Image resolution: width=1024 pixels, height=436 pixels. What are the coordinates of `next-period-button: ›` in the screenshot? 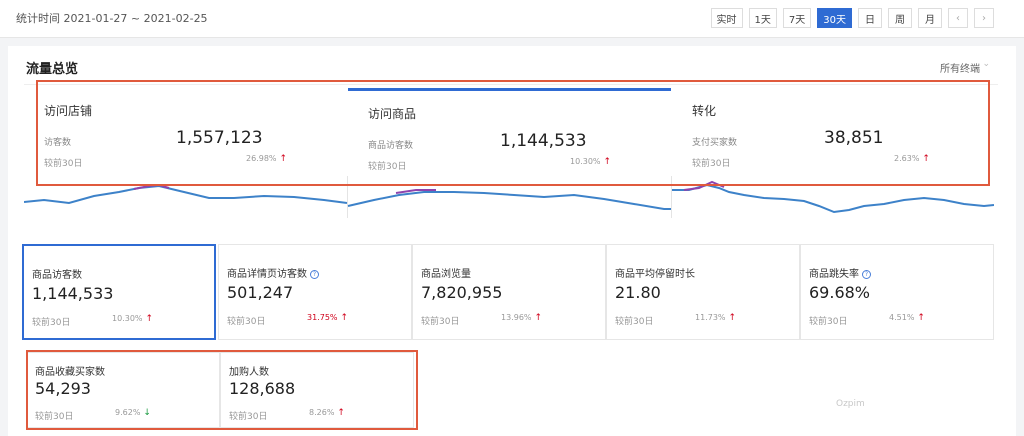 It's located at (984, 18).